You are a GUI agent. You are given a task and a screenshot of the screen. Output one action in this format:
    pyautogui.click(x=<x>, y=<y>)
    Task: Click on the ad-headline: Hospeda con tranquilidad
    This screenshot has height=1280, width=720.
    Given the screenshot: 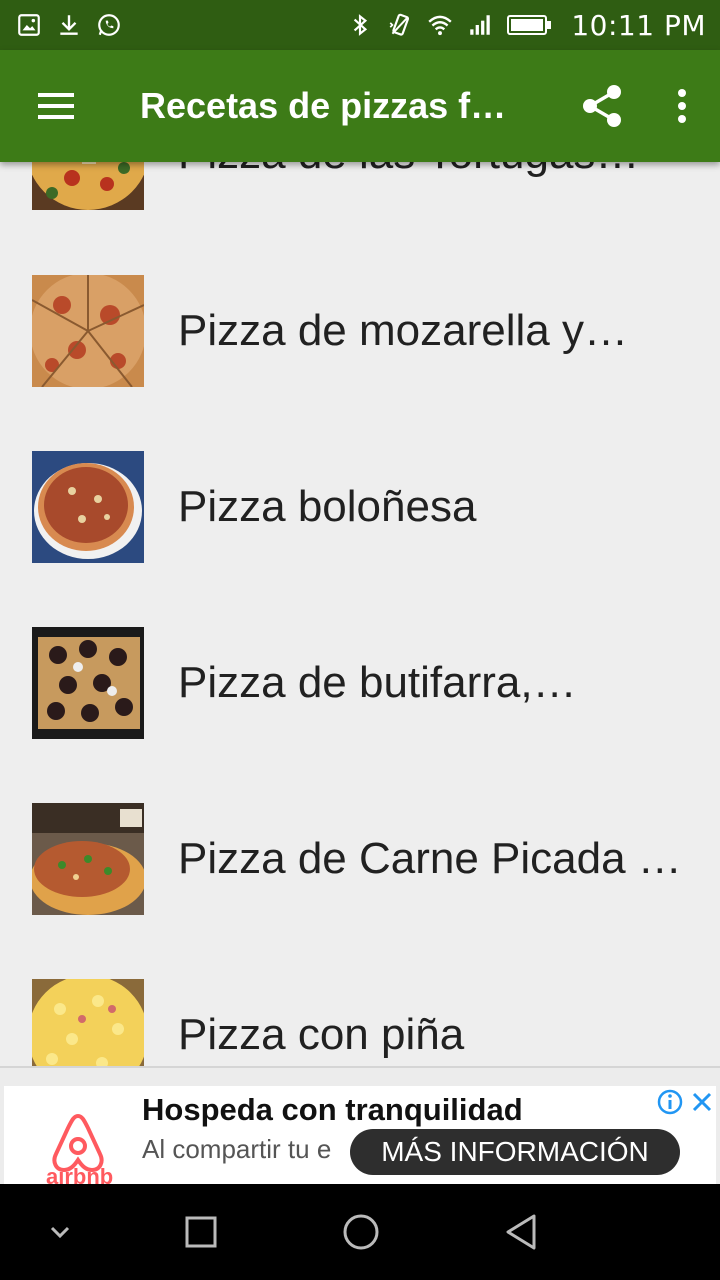 What is the action you would take?
    pyautogui.click(x=332, y=1110)
    